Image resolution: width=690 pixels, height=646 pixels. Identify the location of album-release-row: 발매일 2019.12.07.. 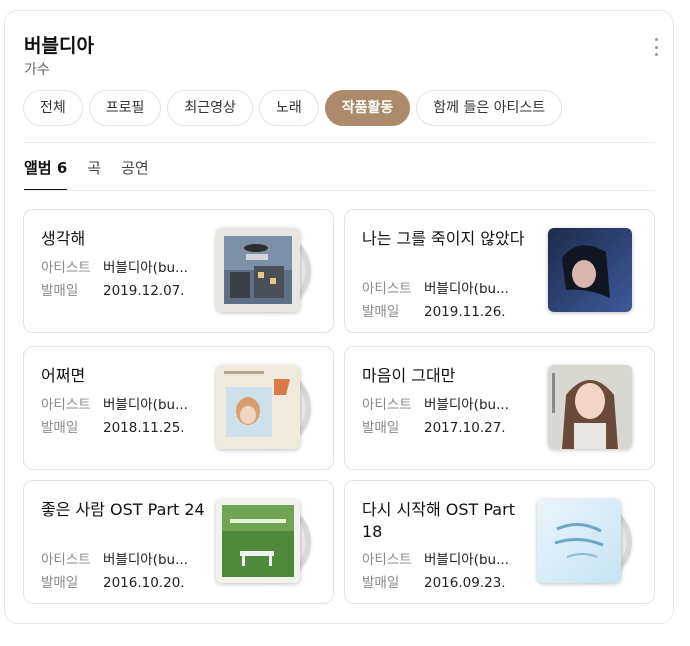
(113, 289).